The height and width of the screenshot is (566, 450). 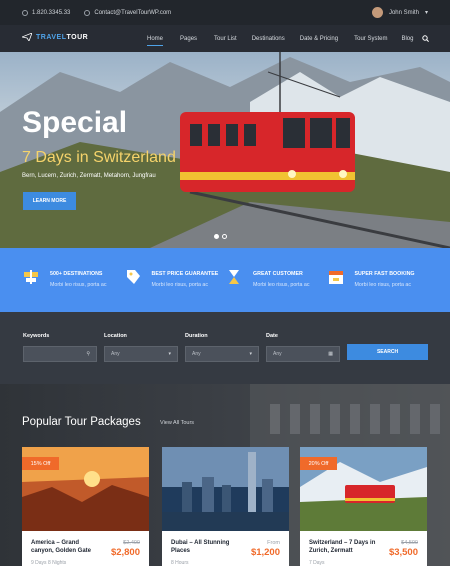 What do you see at coordinates (49, 563) in the screenshot?
I see `tour-duration: 9 Days 8 Nights` at bounding box center [49, 563].